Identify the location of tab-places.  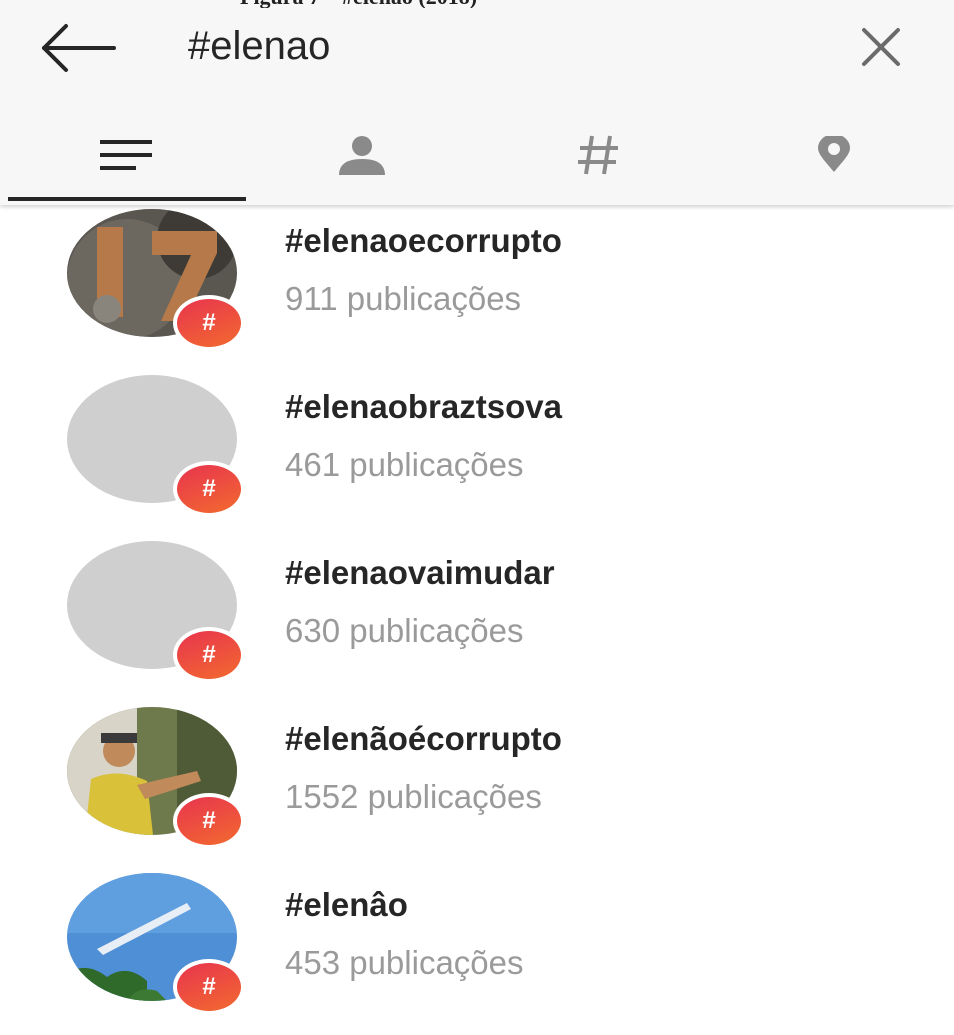
(834, 155).